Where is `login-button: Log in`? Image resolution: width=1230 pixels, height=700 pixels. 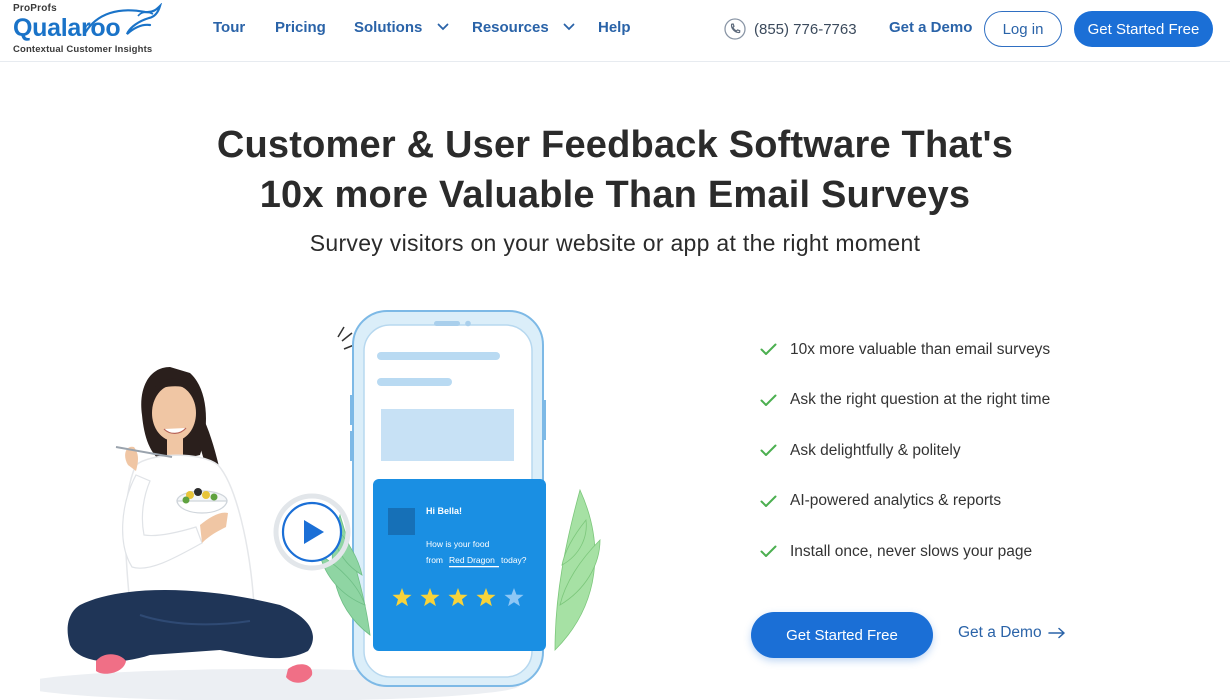 login-button: Log in is located at coordinates (1023, 29).